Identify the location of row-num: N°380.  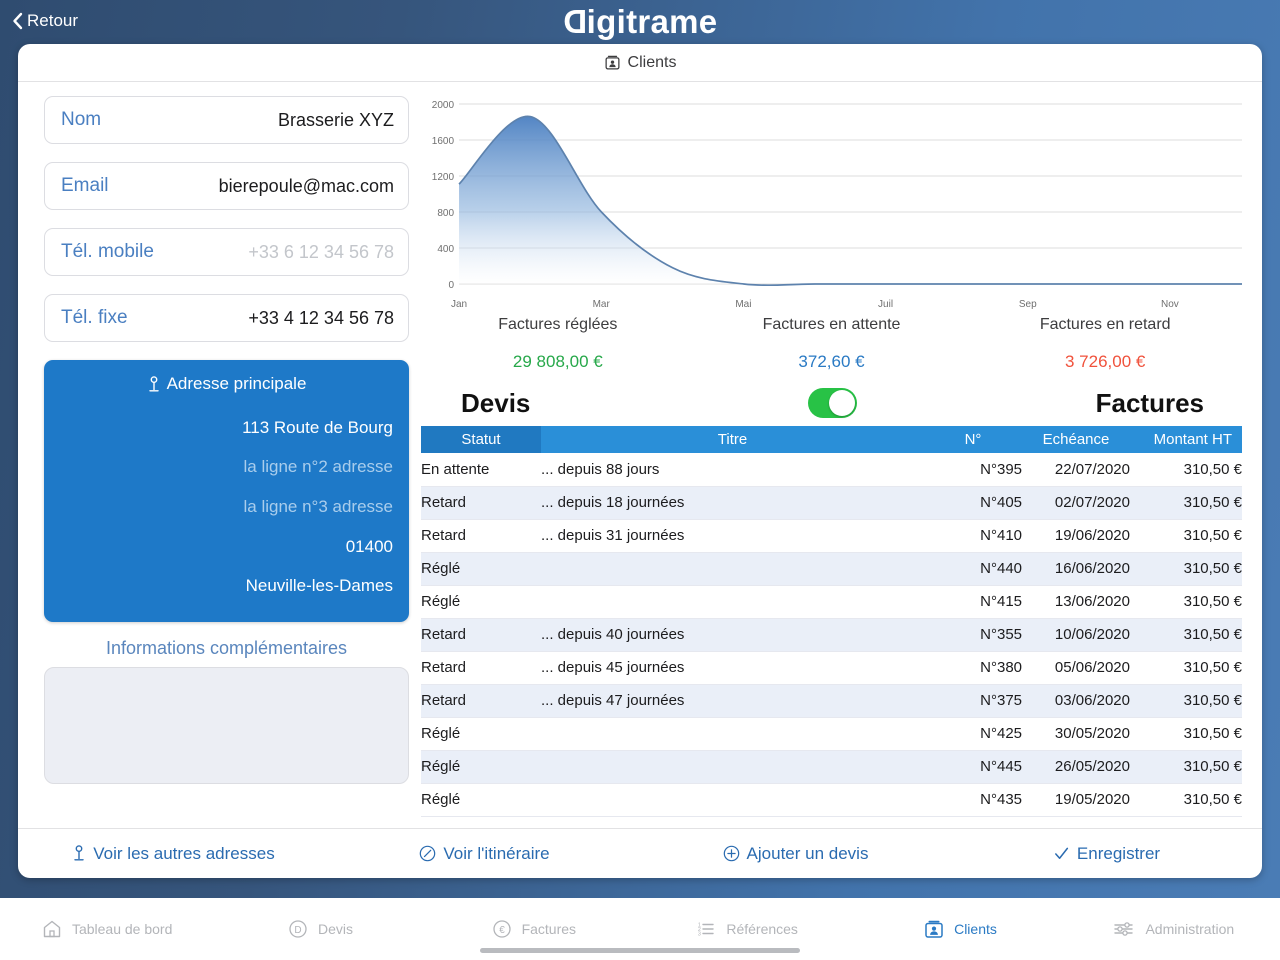
(973, 668).